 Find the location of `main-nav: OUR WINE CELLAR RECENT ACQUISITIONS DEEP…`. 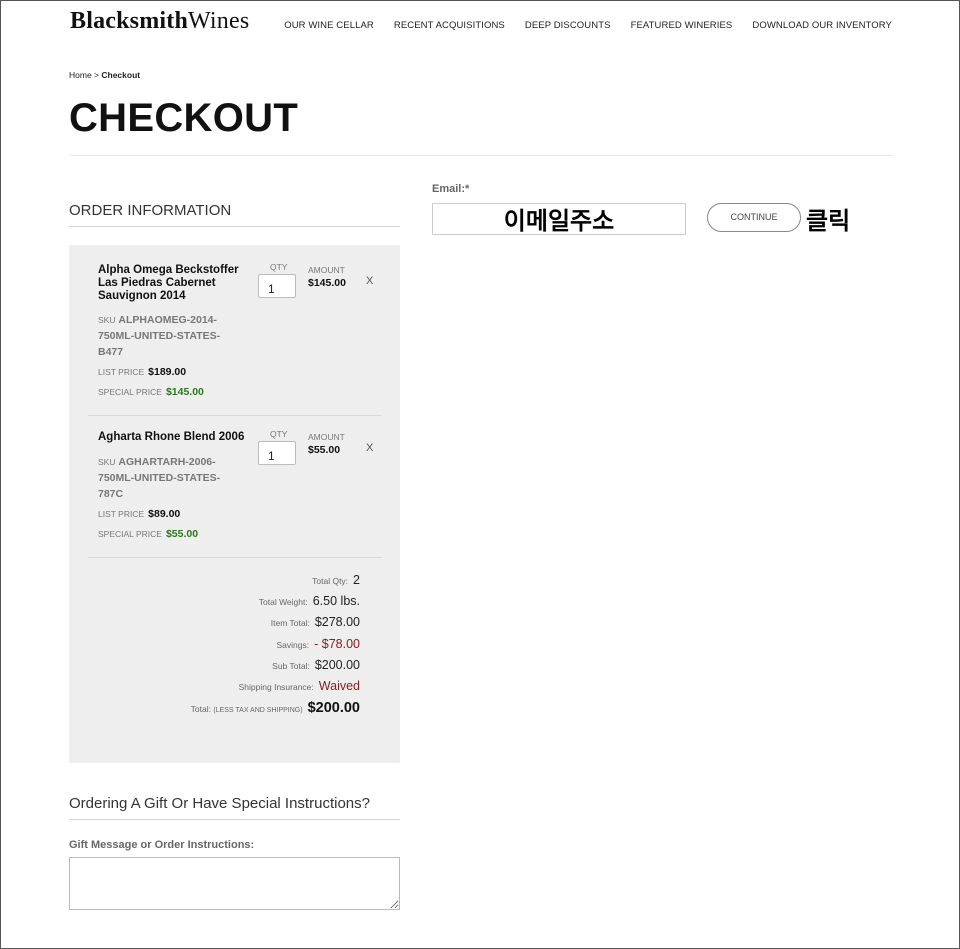

main-nav: OUR WINE CELLAR RECENT ACQUISITIONS DEEP… is located at coordinates (588, 25).